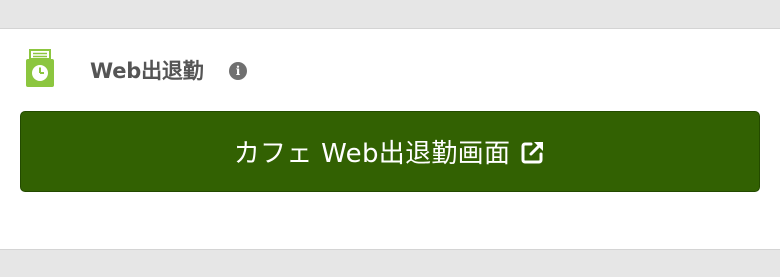 This screenshot has height=277, width=780. What do you see at coordinates (40, 68) in the screenshot?
I see `timecard-clock-icon` at bounding box center [40, 68].